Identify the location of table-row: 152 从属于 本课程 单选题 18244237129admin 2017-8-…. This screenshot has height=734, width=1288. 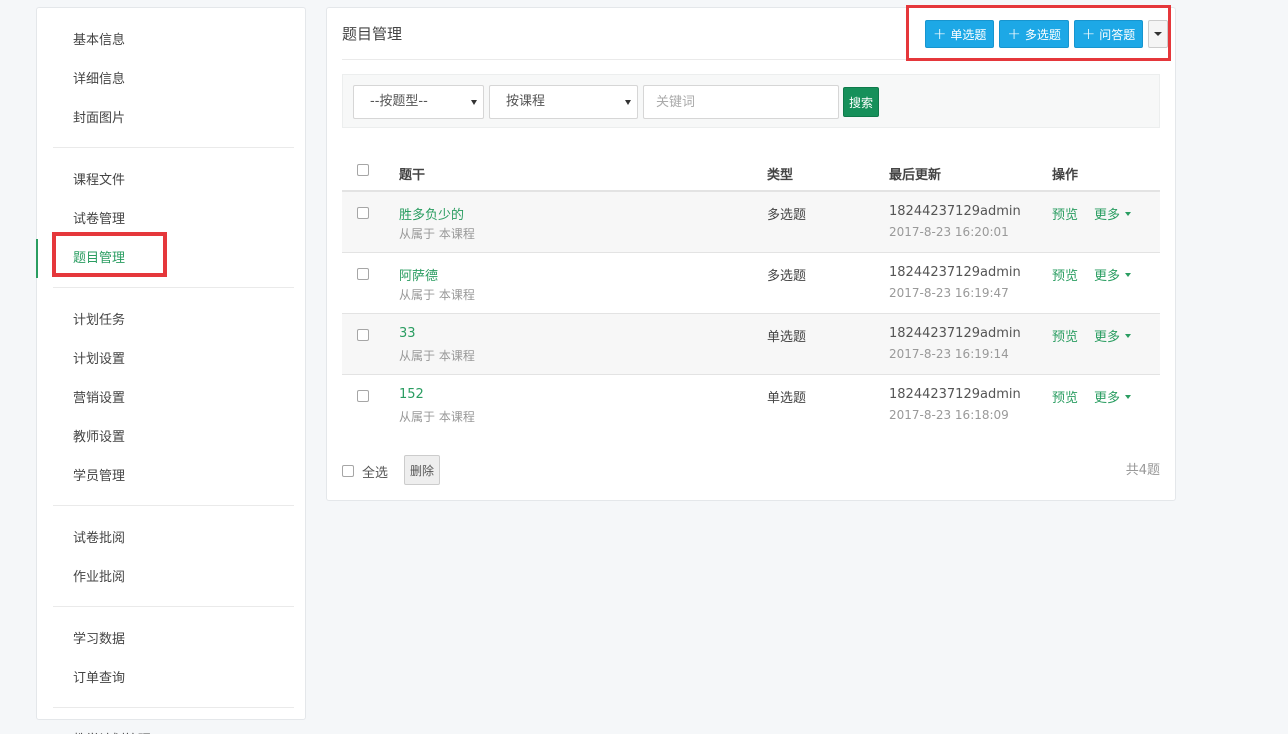
(751, 405).